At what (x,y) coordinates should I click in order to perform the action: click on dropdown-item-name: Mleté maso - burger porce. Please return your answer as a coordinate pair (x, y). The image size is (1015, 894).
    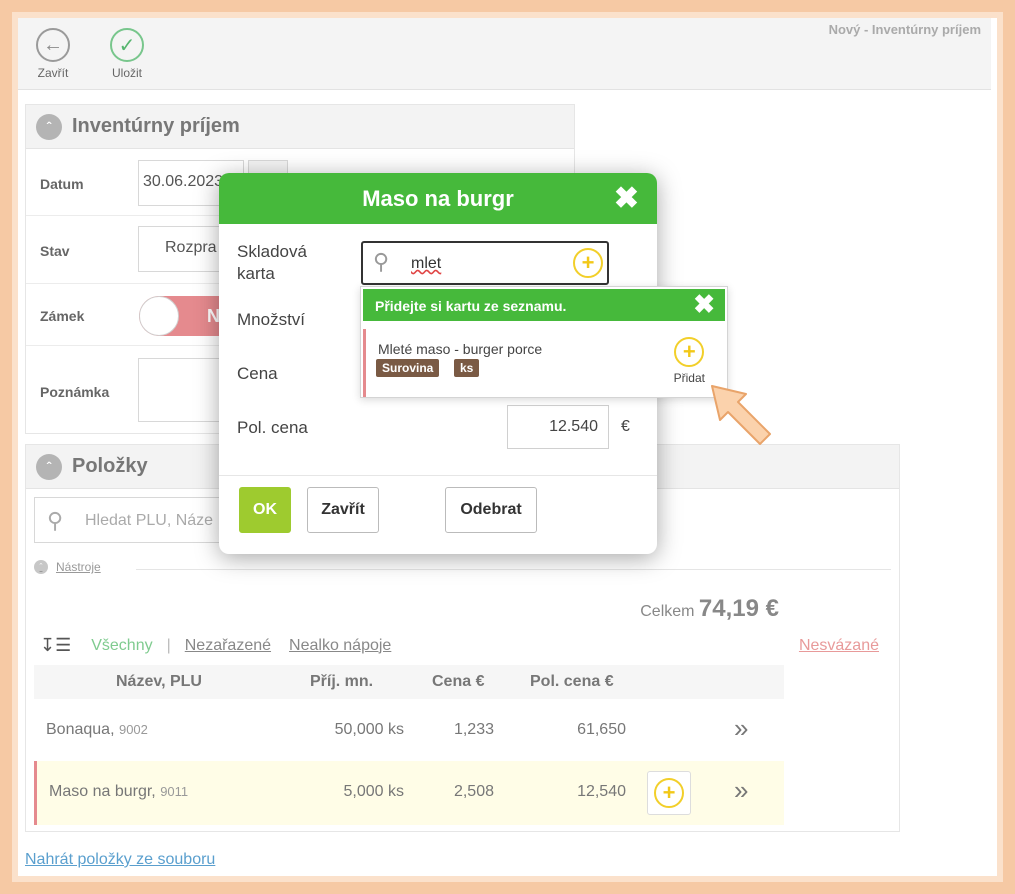
    Looking at the image, I should click on (460, 349).